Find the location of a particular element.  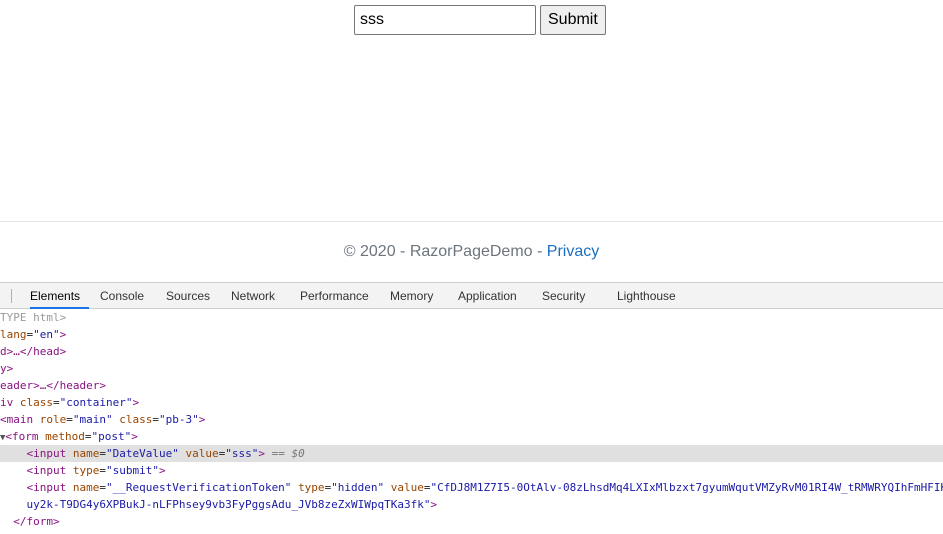

tab-sources: Sources is located at coordinates (188, 296).